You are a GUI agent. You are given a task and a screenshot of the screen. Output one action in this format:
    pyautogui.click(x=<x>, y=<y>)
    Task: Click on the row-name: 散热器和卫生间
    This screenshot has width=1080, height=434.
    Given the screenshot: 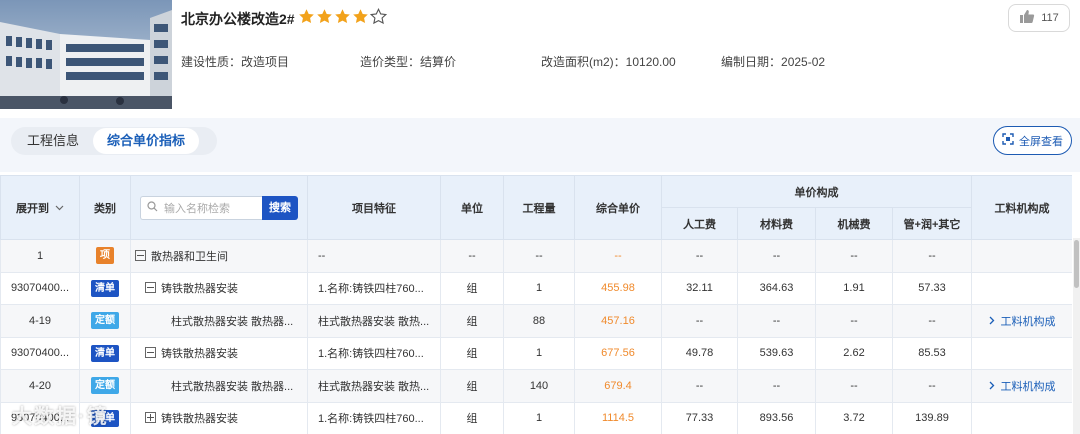 What is the action you would take?
    pyautogui.click(x=189, y=256)
    